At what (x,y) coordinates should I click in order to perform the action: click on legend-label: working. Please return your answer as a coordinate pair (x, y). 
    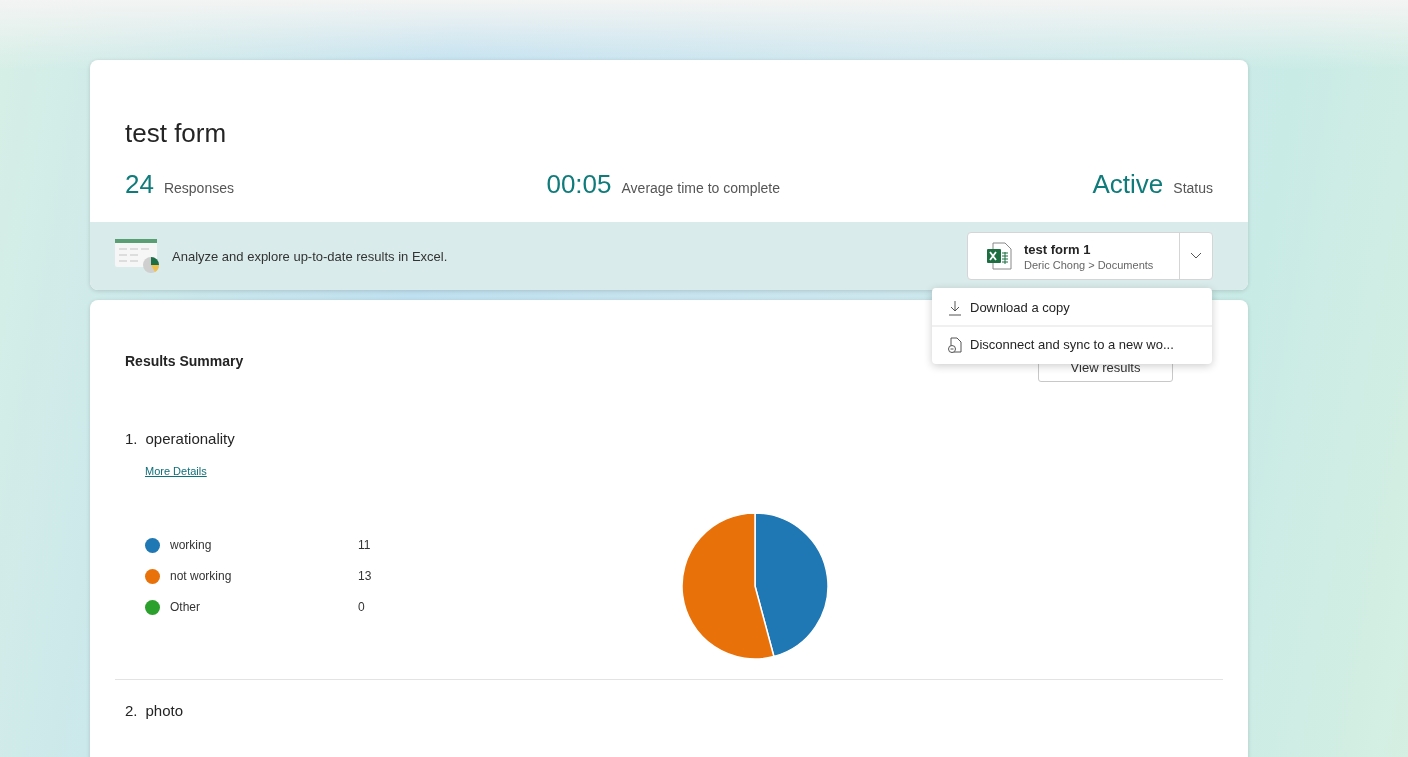
    Looking at the image, I should click on (191, 545).